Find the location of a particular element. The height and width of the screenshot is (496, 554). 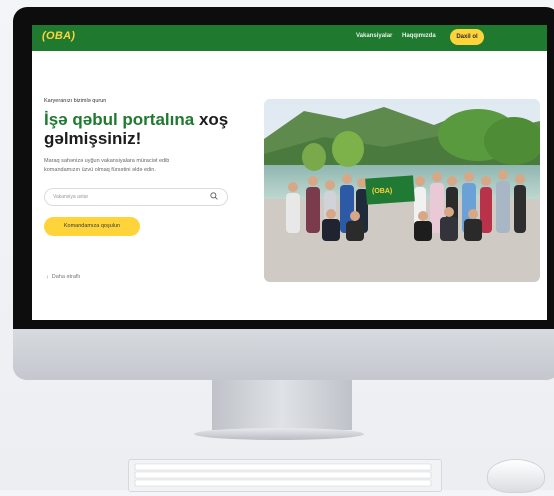

vacancy-search-input: Vakansiya axtar is located at coordinates (136, 197).